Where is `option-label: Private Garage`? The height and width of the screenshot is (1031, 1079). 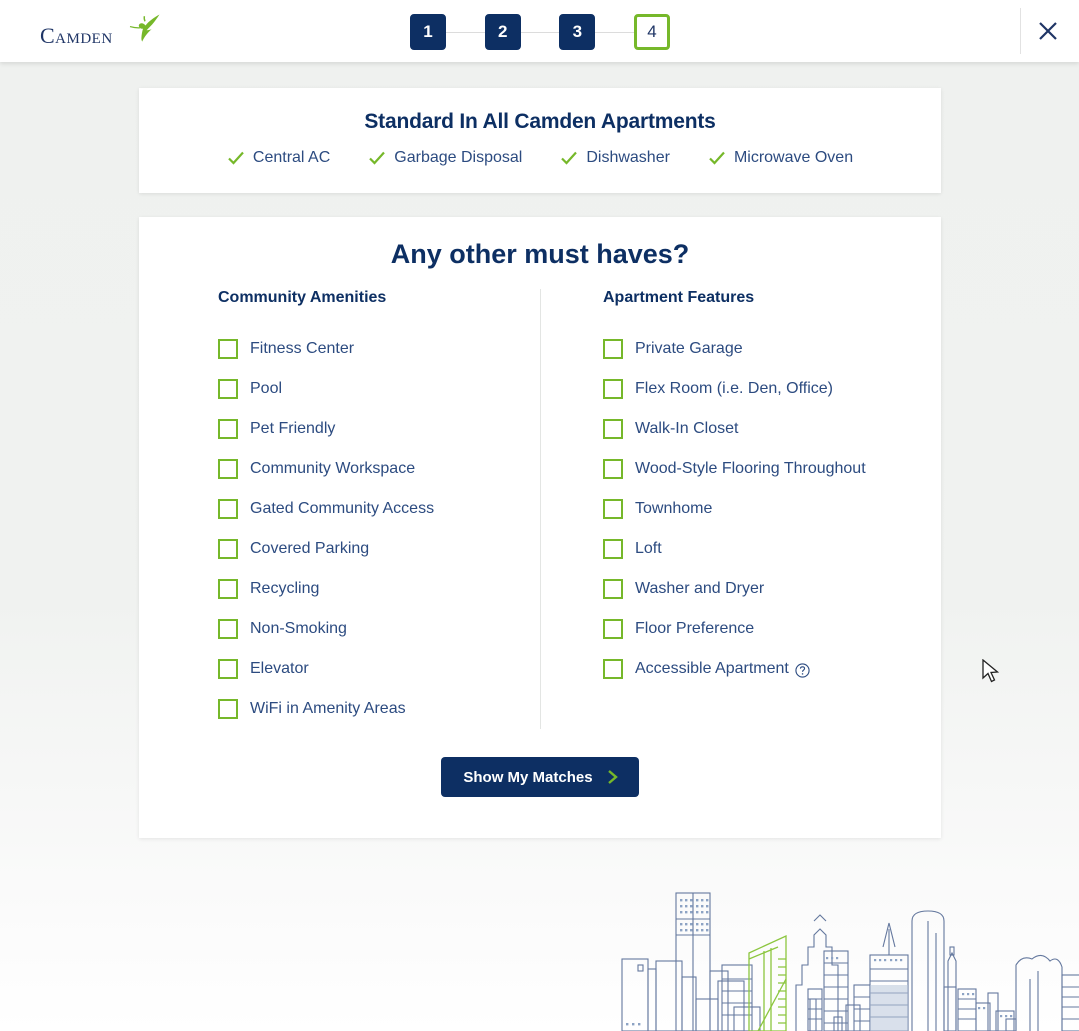
option-label: Private Garage is located at coordinates (689, 348).